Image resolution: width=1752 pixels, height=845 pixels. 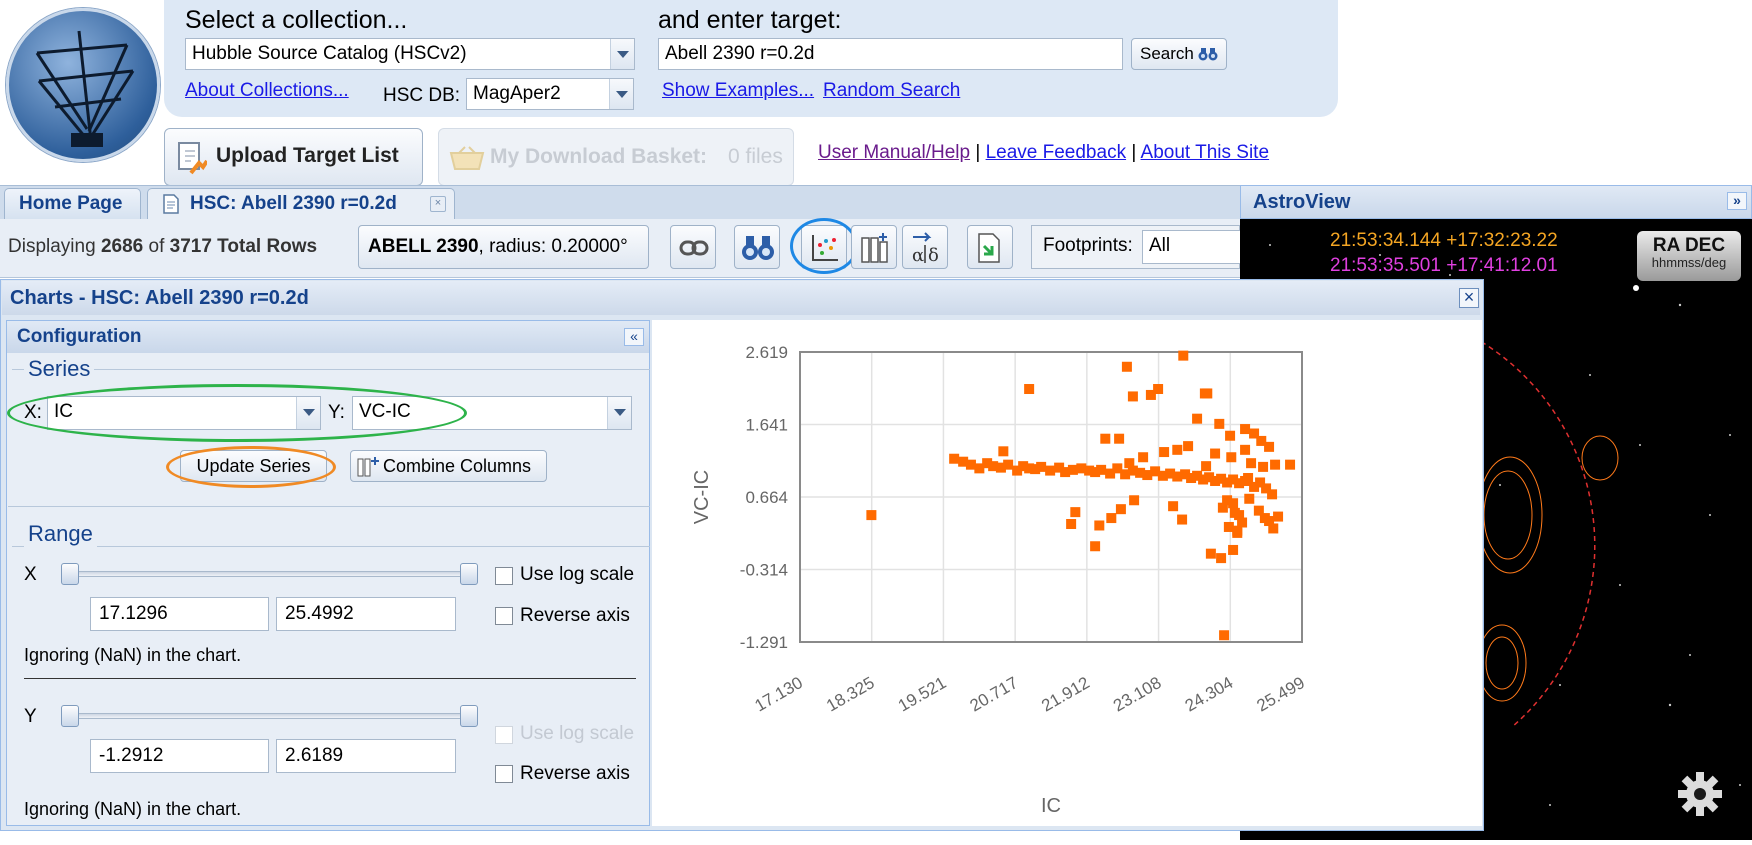 What do you see at coordinates (179, 614) in the screenshot?
I see `x-min-input: 17.1296` at bounding box center [179, 614].